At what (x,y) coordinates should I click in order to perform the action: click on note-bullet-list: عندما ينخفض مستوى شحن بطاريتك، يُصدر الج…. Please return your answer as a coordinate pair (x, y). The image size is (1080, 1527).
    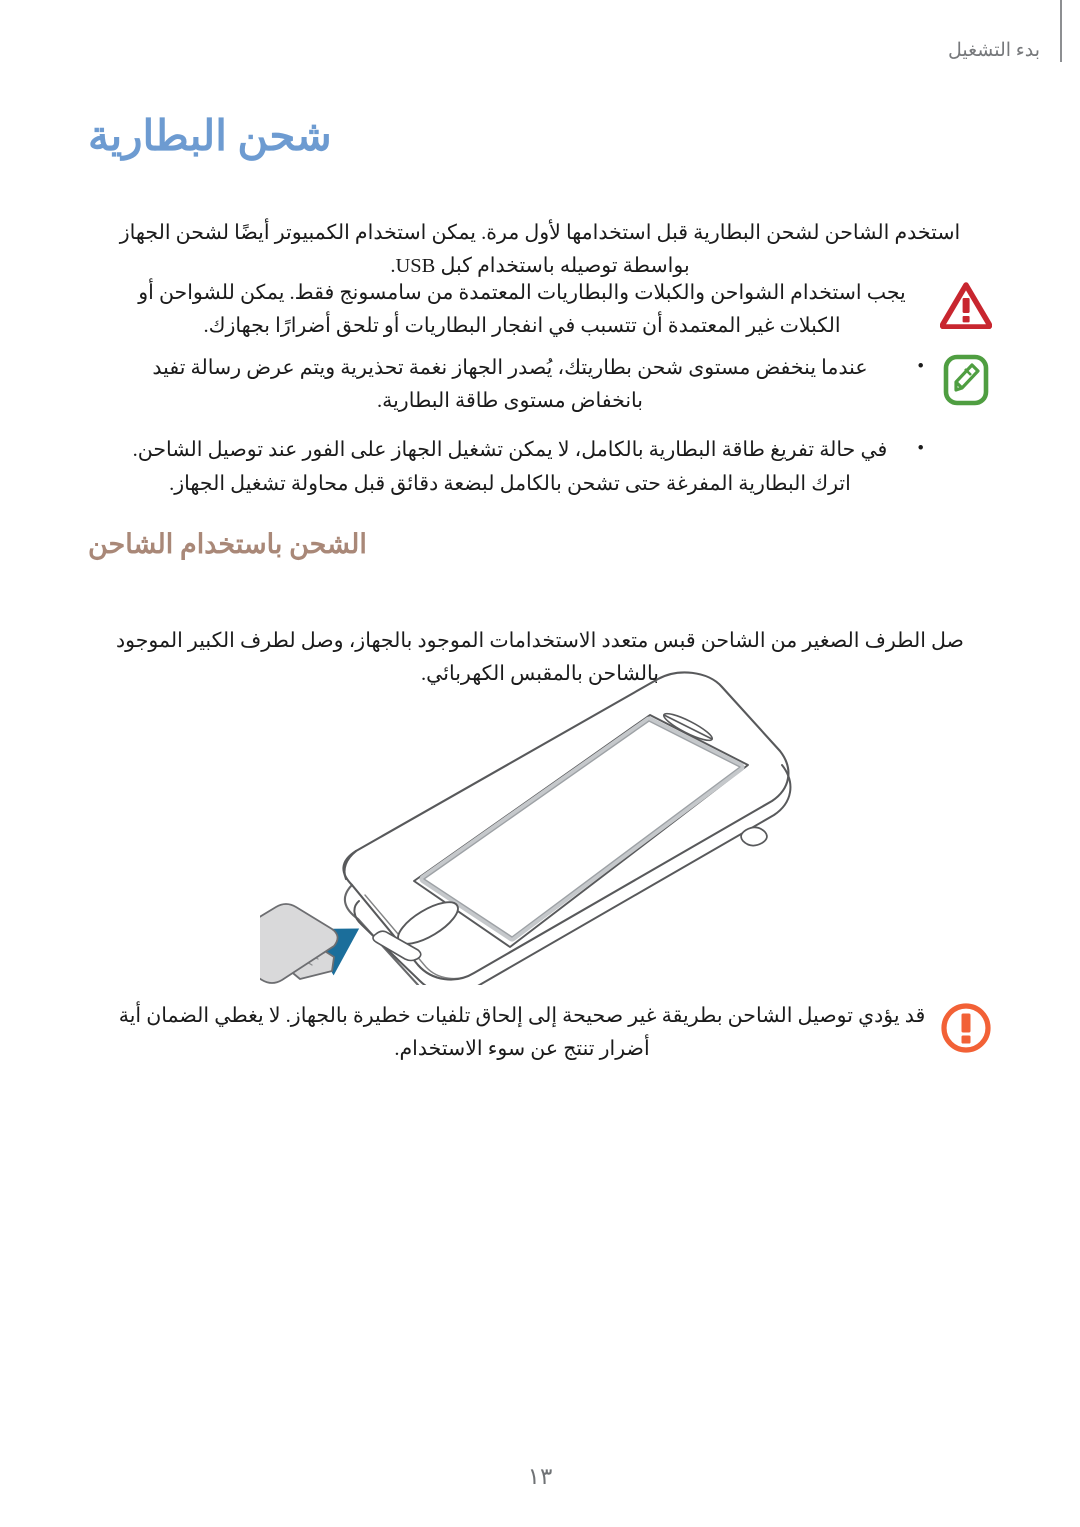
    Looking at the image, I should click on (522, 426).